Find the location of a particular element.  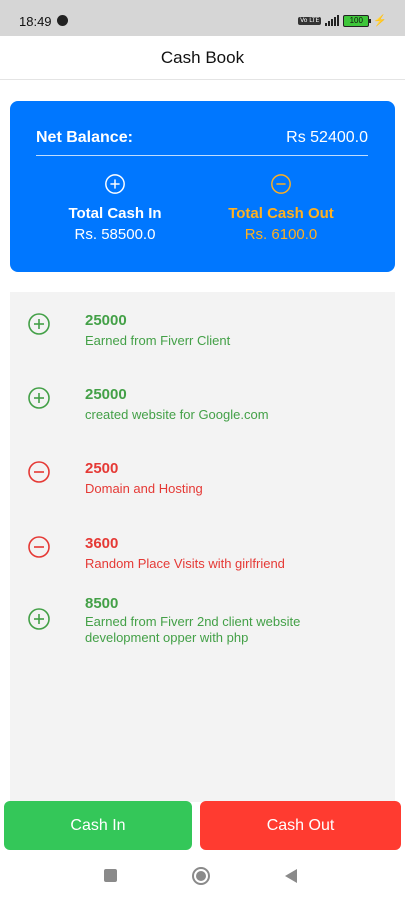

transaction-description: created website for Google.com is located at coordinates (177, 414).